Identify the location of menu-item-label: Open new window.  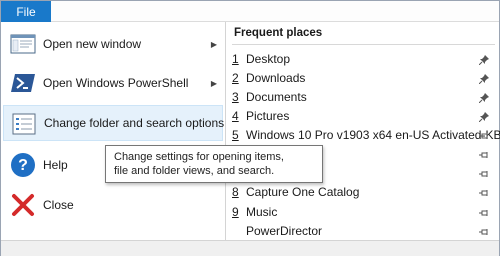
(92, 44).